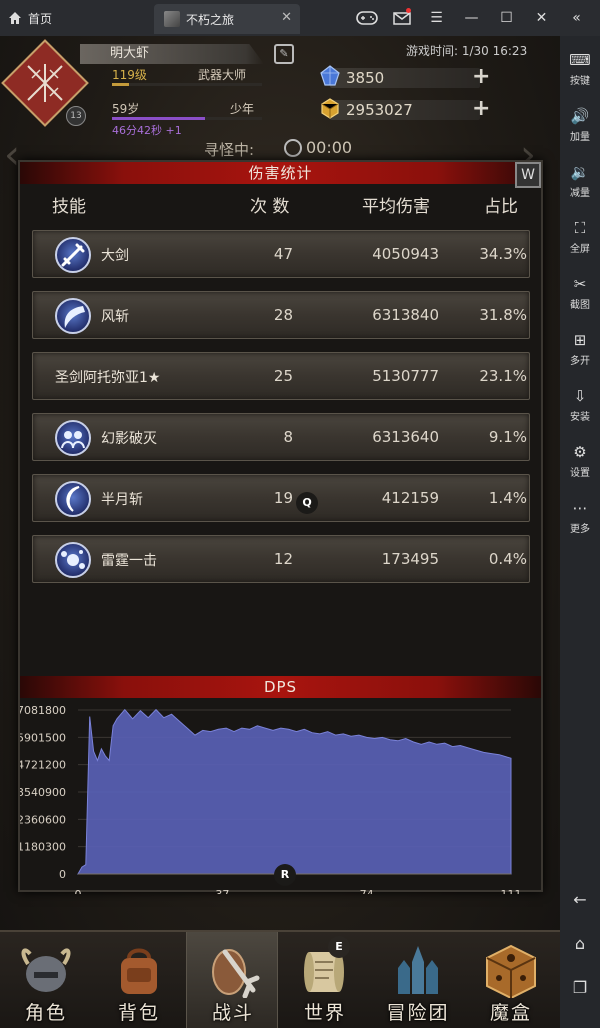  I want to click on crossed-swords-icon, so click(45, 83).